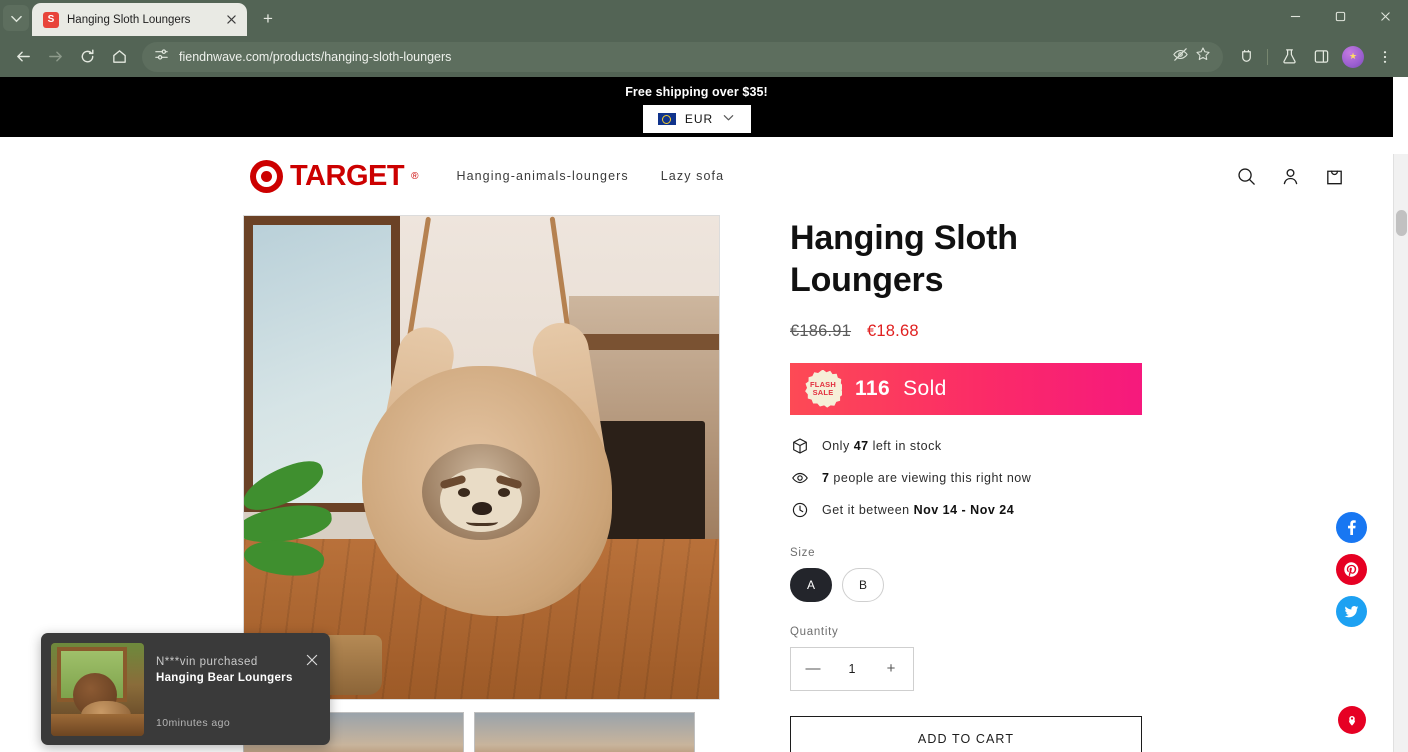  What do you see at coordinates (893, 330) in the screenshot?
I see `sale-price: €18.68` at bounding box center [893, 330].